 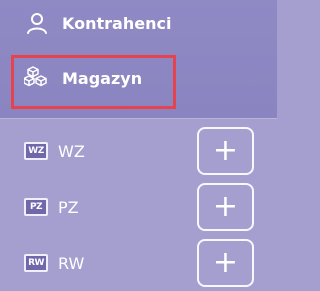 What do you see at coordinates (225, 207) in the screenshot?
I see `add-pz-button: +` at bounding box center [225, 207].